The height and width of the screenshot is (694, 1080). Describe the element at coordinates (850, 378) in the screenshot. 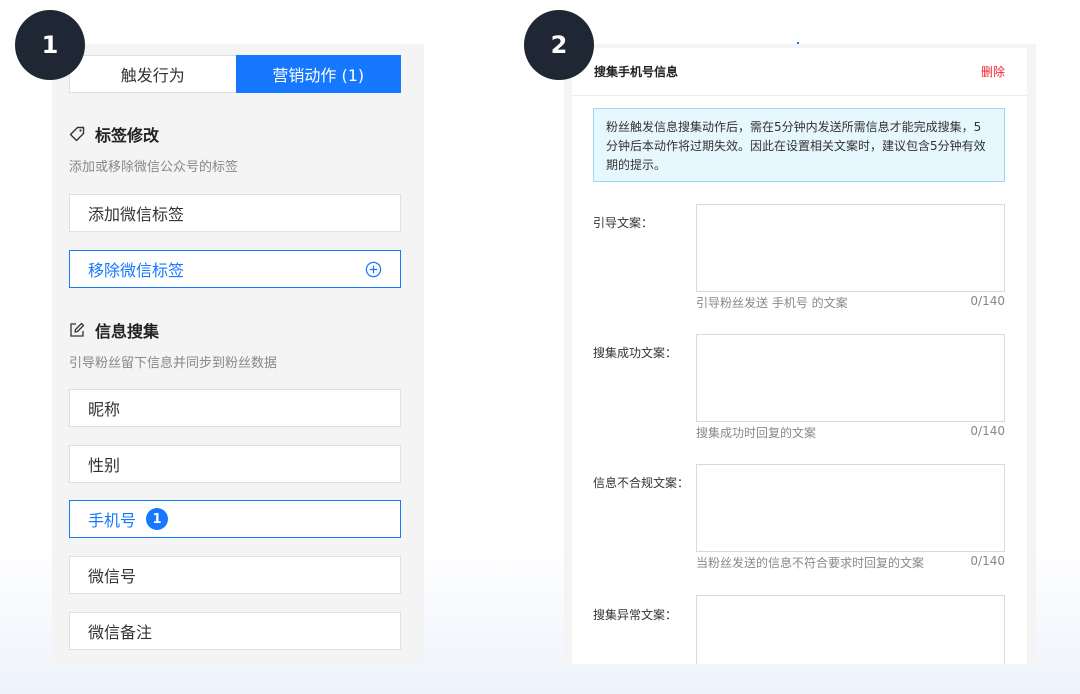

I see `success-text-input` at that location.